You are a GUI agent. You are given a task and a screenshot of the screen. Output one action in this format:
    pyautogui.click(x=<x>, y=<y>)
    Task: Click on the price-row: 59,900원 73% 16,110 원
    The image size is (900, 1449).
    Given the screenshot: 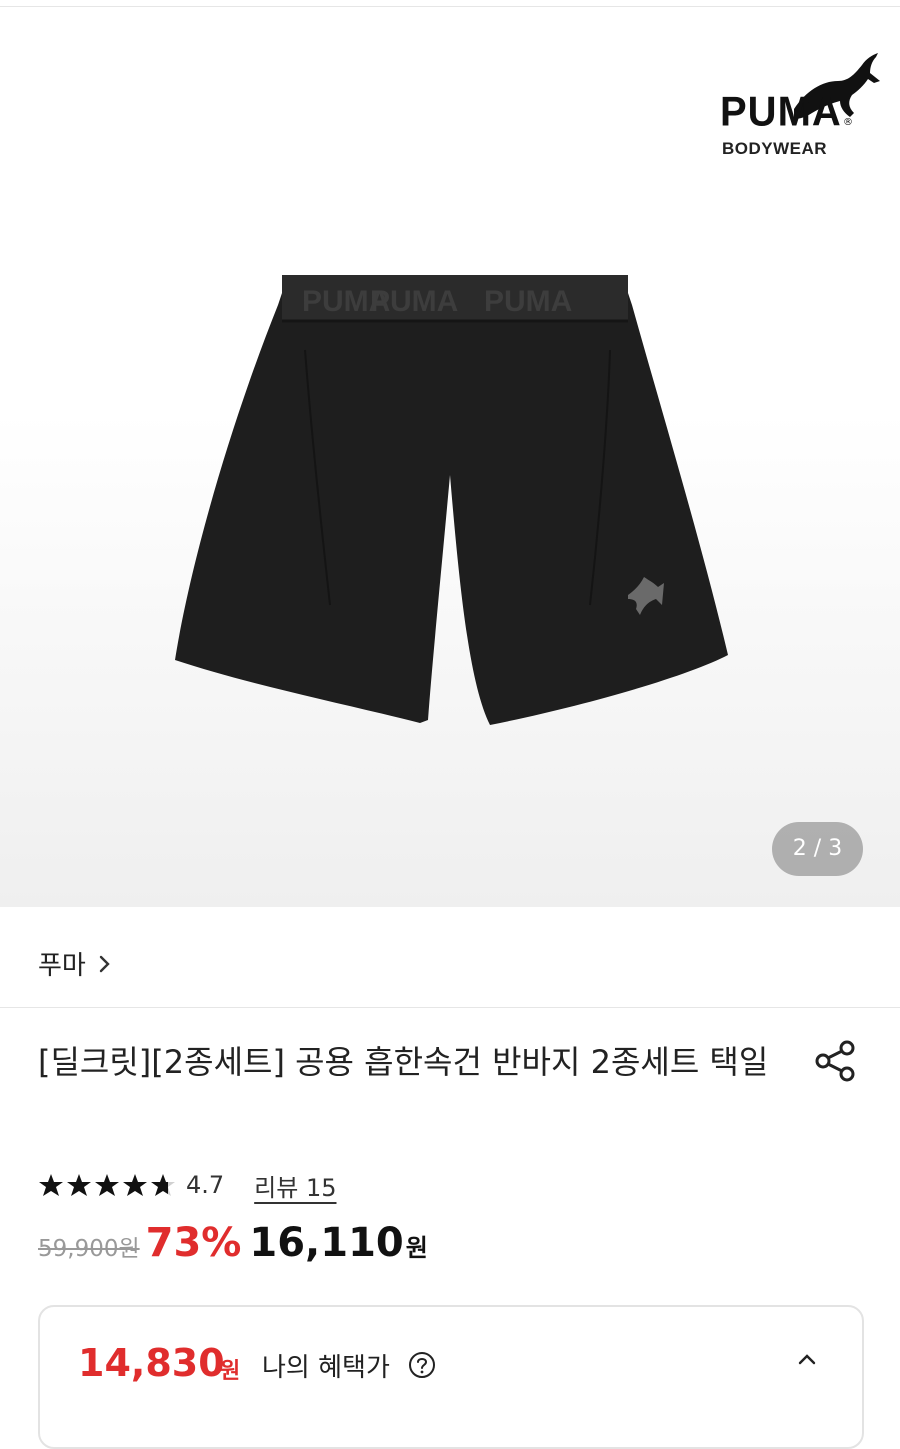 What is the action you would take?
    pyautogui.click(x=233, y=1250)
    